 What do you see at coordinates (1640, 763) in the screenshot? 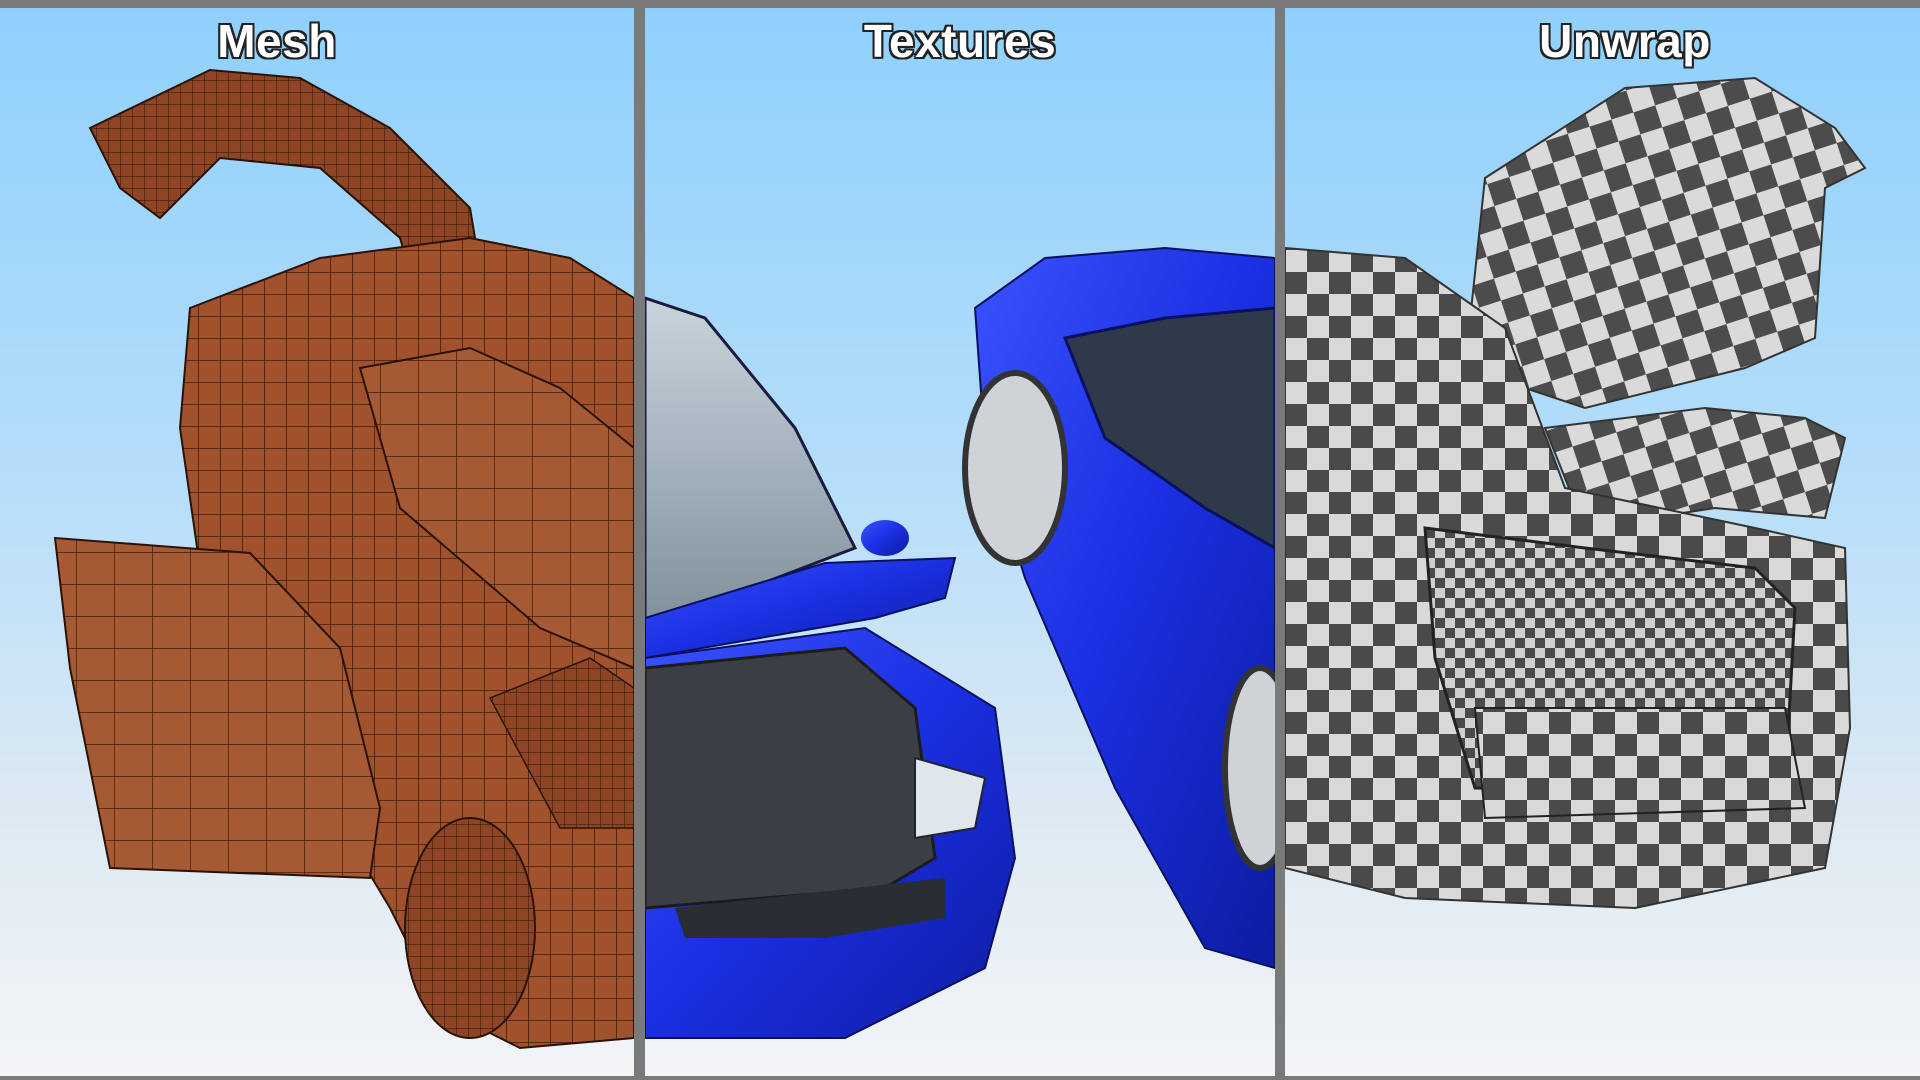
I see `cargo-floor` at bounding box center [1640, 763].